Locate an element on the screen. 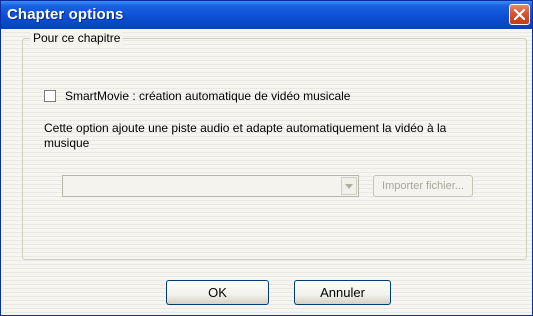  ok-button: OK is located at coordinates (217, 292).